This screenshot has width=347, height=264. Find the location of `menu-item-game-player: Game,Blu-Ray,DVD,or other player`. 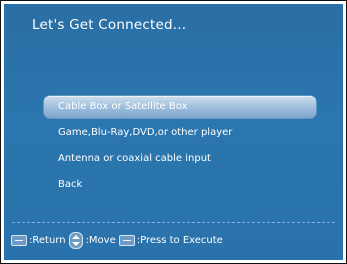

menu-item-game-player: Game,Blu-Ray,DVD,or other player is located at coordinates (180, 133).